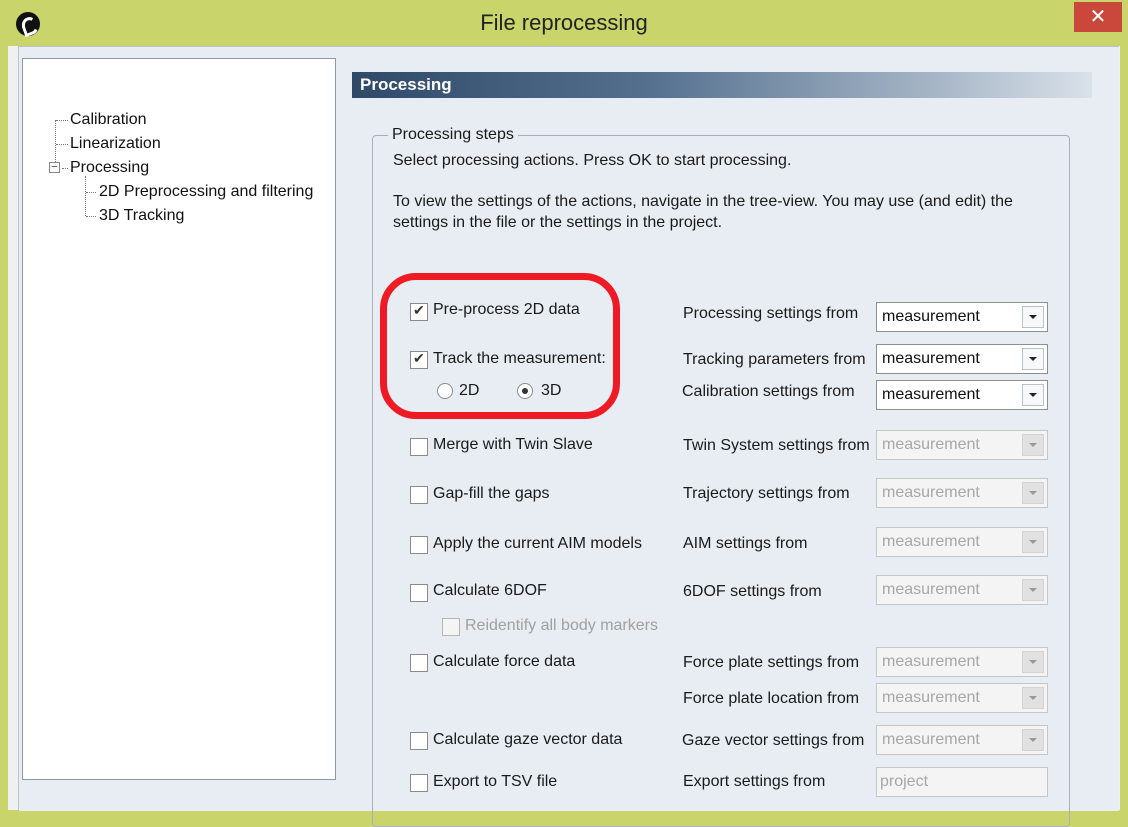 The height and width of the screenshot is (827, 1128). I want to click on 6dof-settings-select: measurement, so click(962, 590).